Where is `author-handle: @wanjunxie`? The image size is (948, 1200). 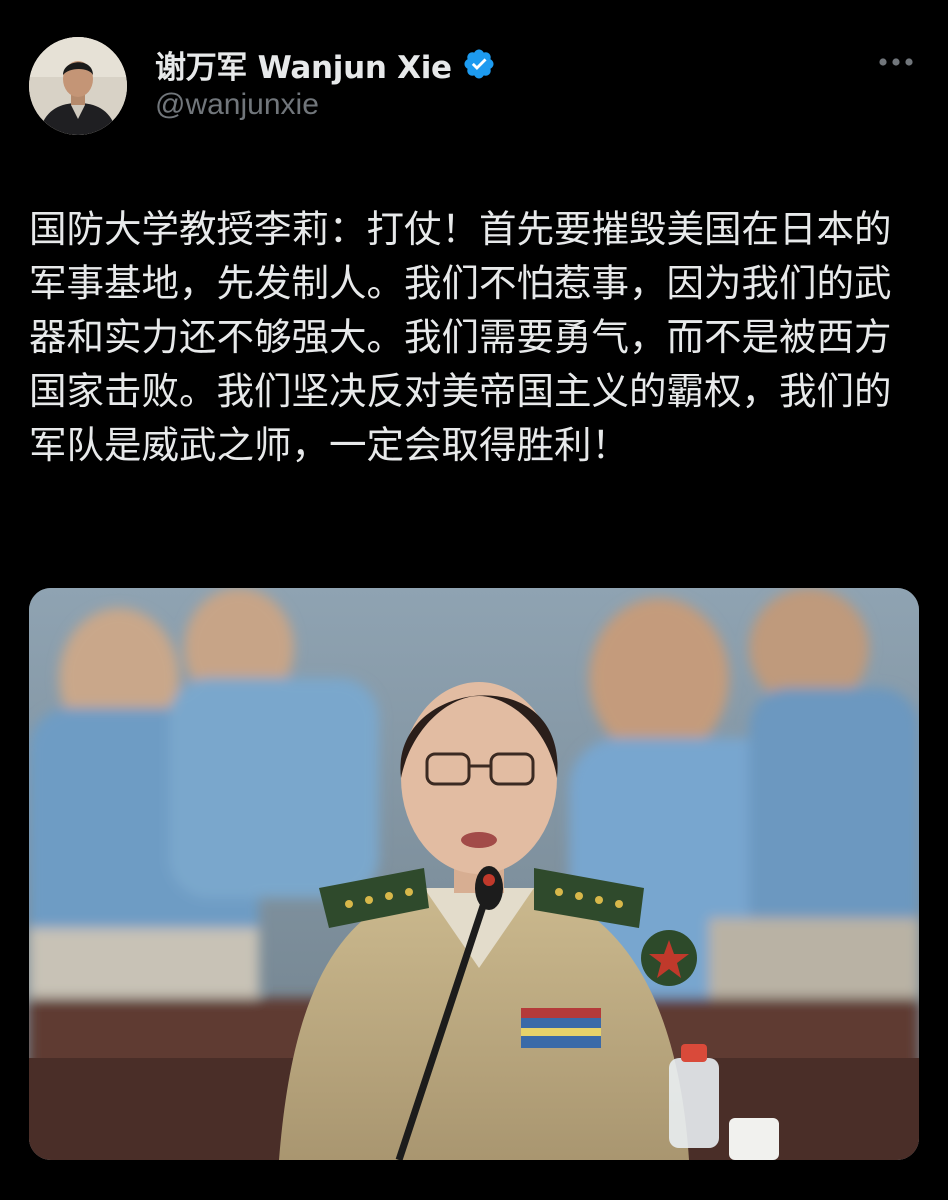 author-handle: @wanjunxie is located at coordinates (237, 105).